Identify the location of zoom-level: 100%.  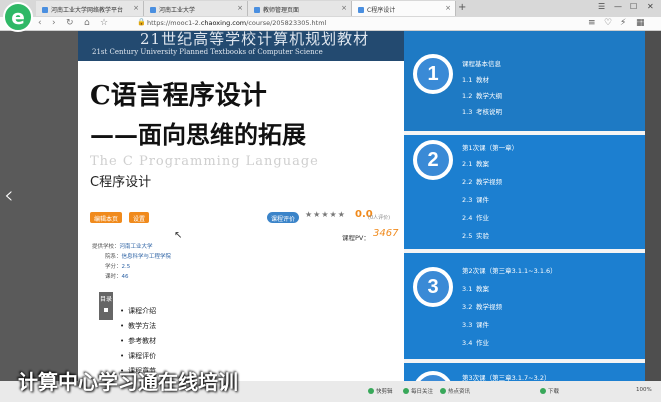
(644, 390).